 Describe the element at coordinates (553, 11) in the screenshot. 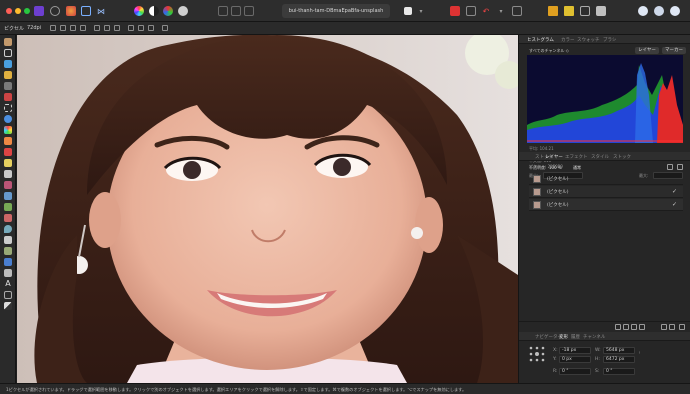

I see `arrange-icon` at that location.